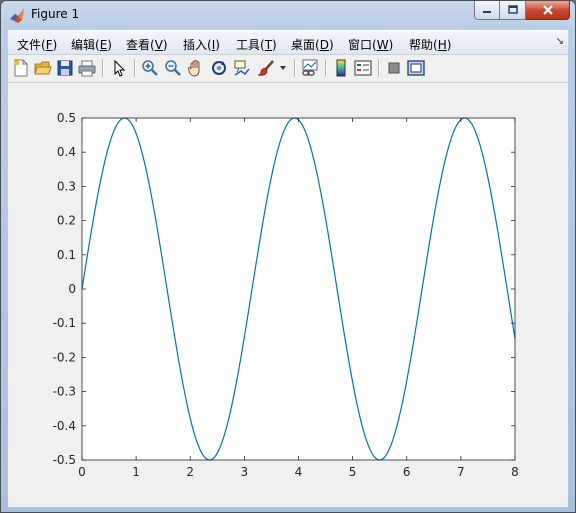 This screenshot has height=513, width=576. I want to click on y-tick-label: -0.5, so click(64, 460).